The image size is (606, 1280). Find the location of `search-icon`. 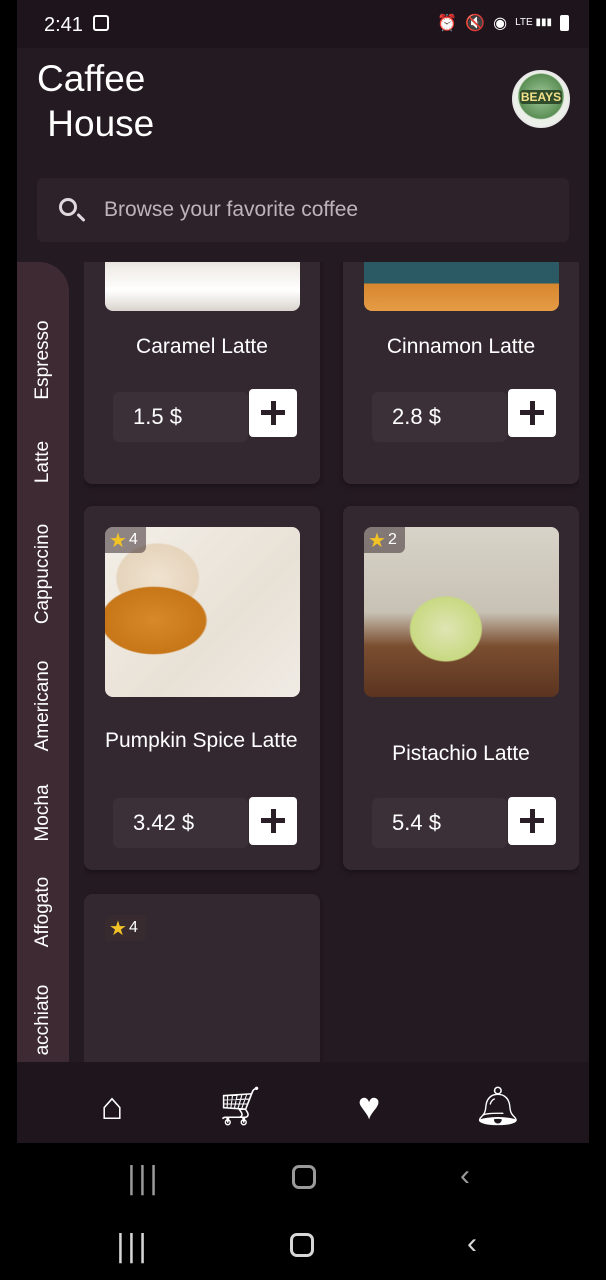

search-icon is located at coordinates (68, 207).